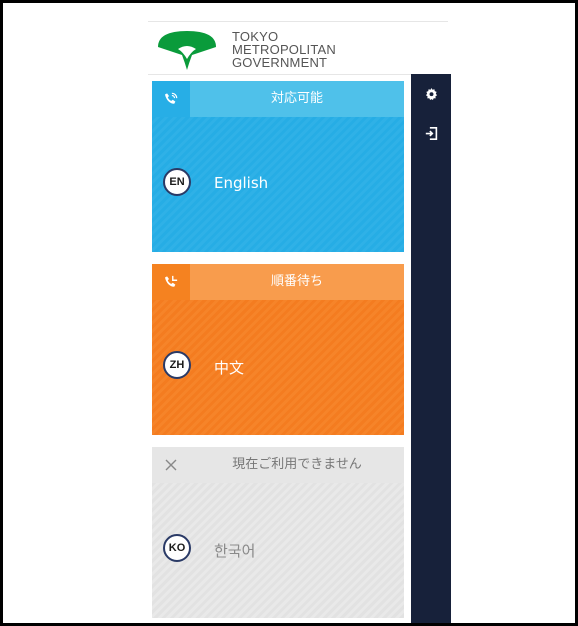  Describe the element at coordinates (280, 62) in the screenshot. I see `logo-line-3: GOVERNMENT` at that location.